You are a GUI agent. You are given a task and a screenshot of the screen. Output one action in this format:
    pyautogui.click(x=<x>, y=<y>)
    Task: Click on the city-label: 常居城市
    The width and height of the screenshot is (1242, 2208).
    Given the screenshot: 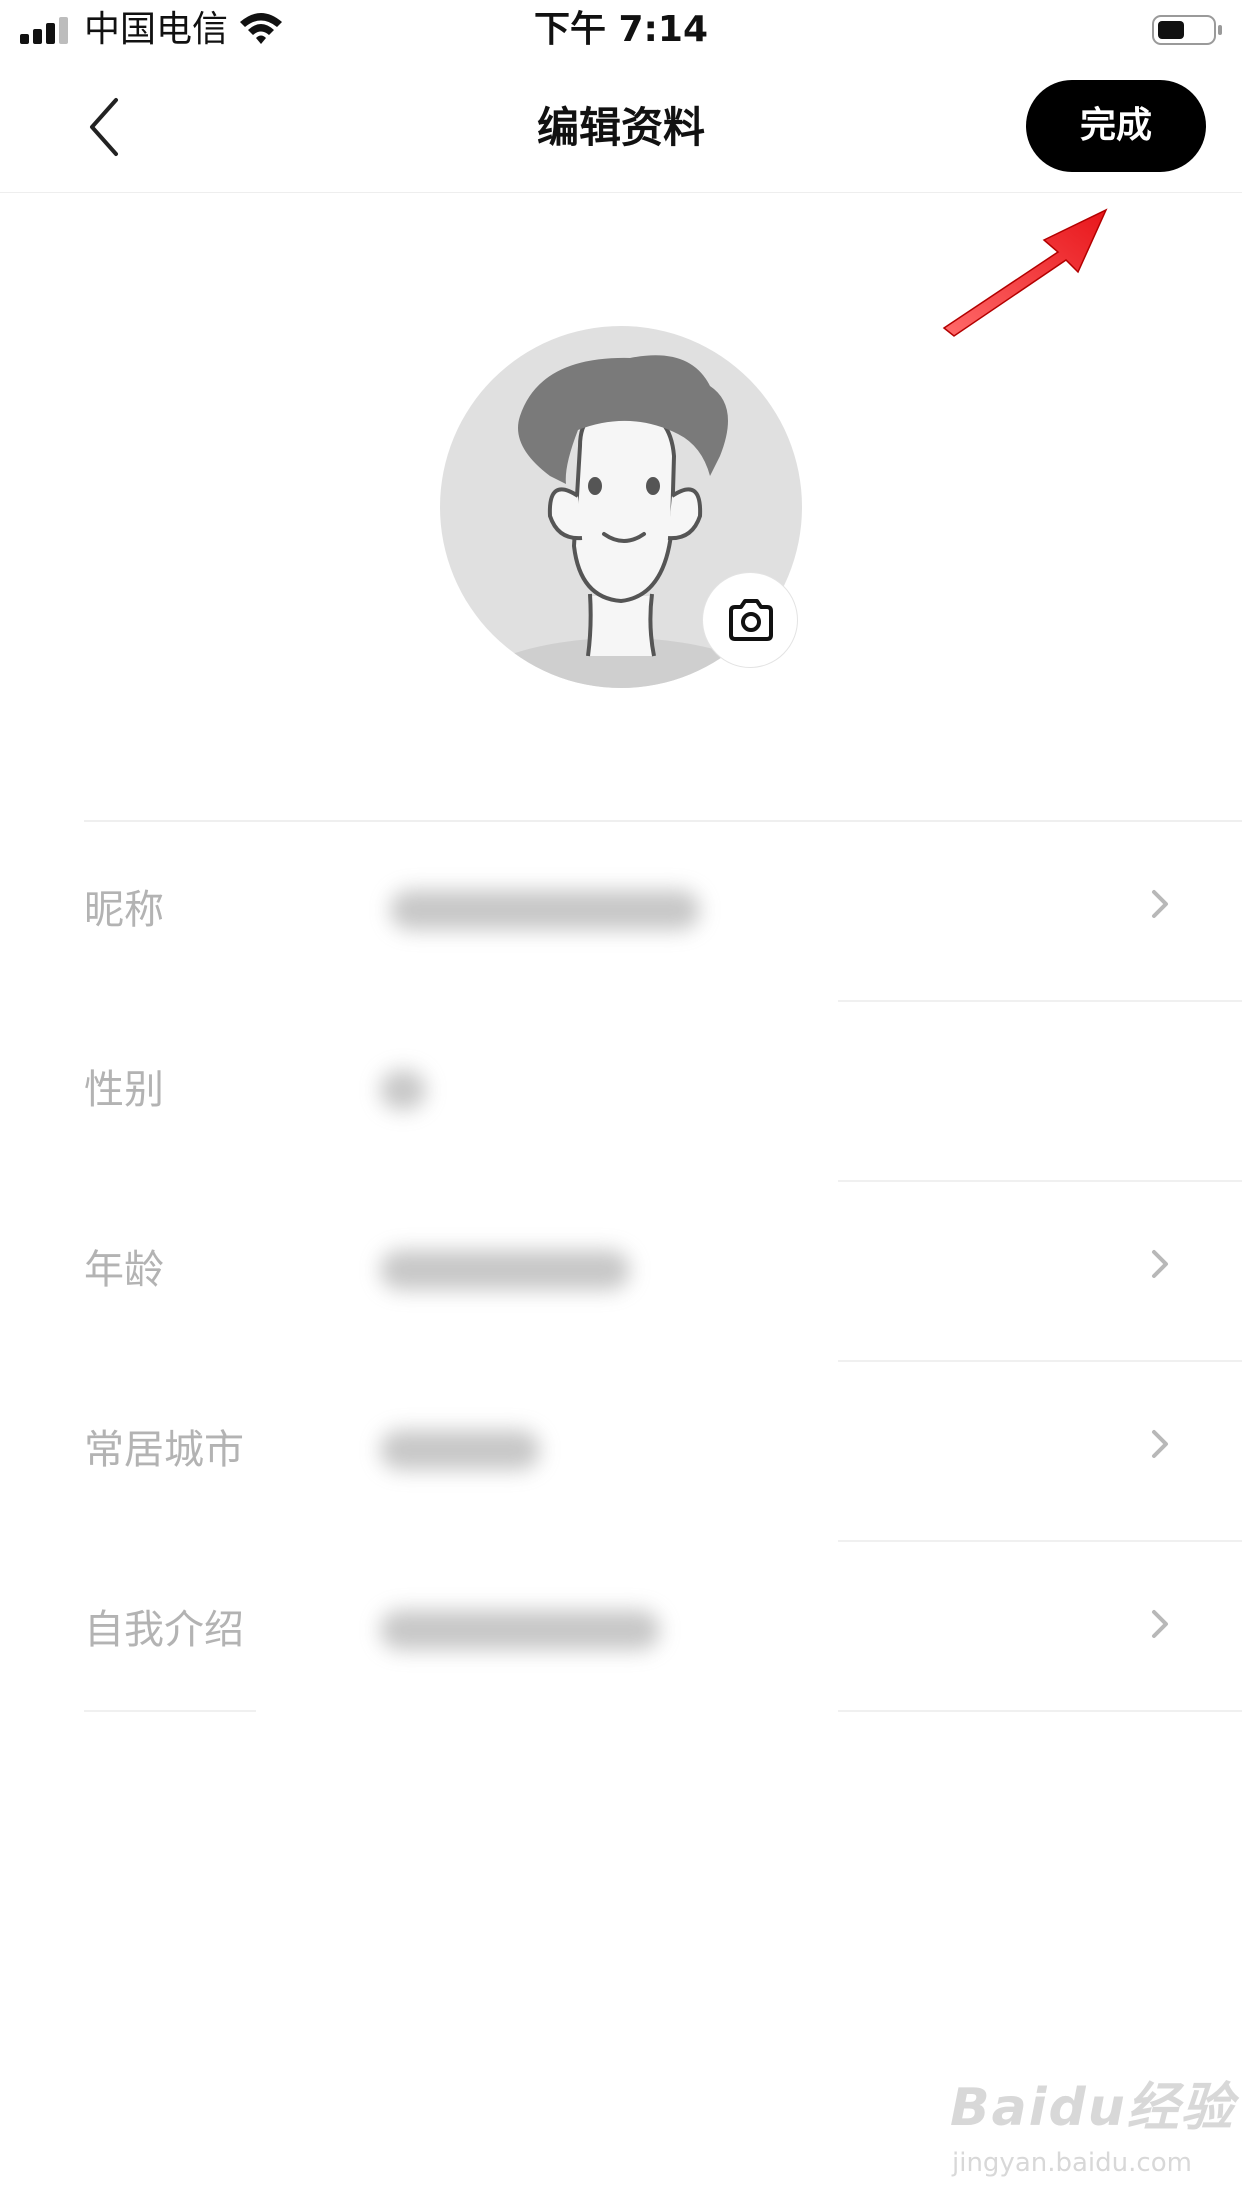 What is the action you would take?
    pyautogui.click(x=164, y=1450)
    